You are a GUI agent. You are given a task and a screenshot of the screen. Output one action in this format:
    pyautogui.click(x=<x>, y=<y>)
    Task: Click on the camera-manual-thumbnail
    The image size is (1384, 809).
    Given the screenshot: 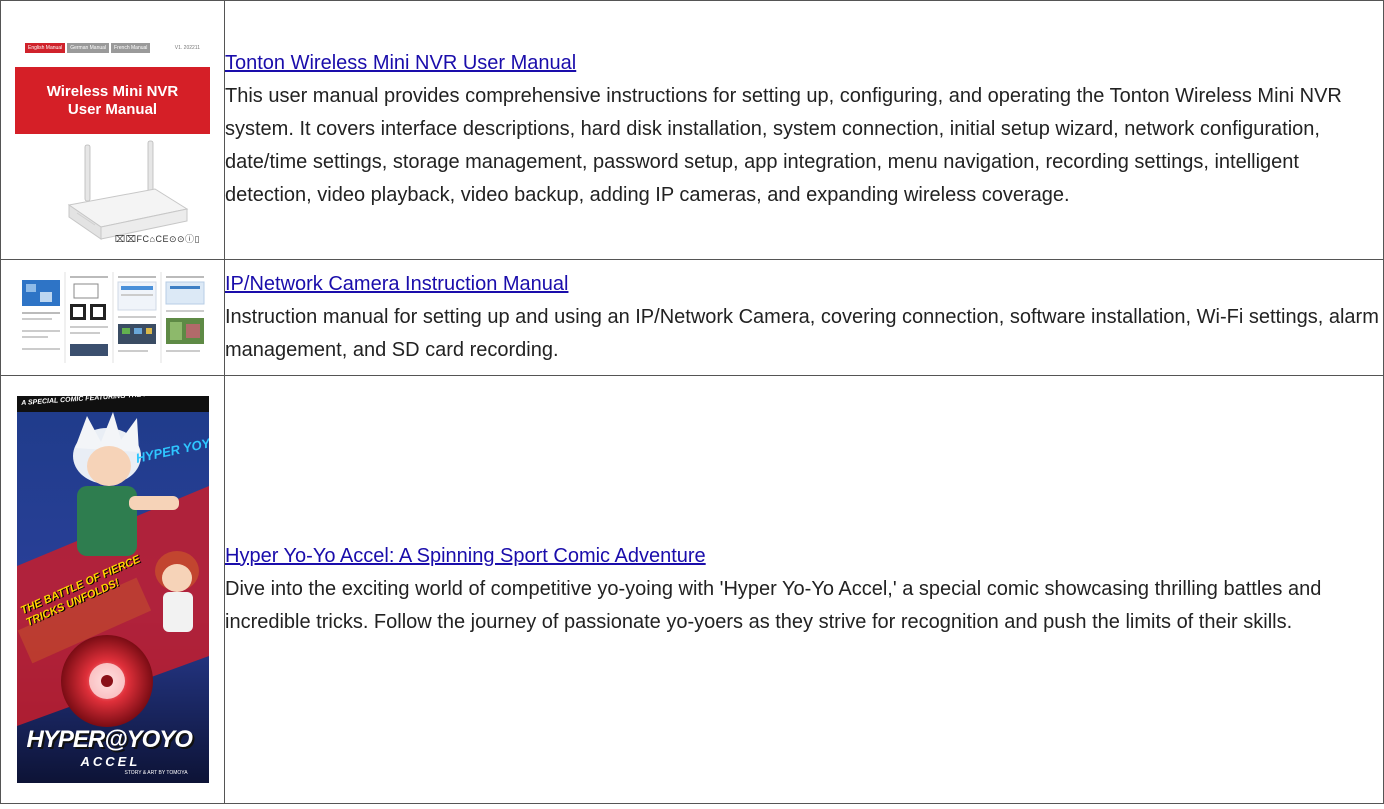 What is the action you would take?
    pyautogui.click(x=112, y=317)
    